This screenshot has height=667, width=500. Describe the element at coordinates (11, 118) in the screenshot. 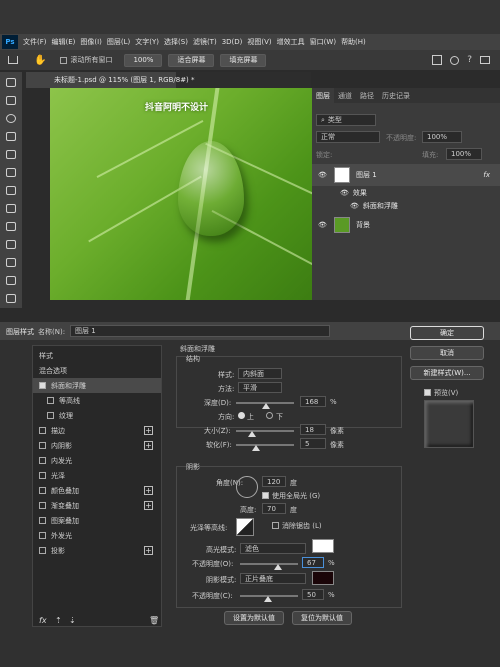

I see `lasso-tool-icon` at that location.